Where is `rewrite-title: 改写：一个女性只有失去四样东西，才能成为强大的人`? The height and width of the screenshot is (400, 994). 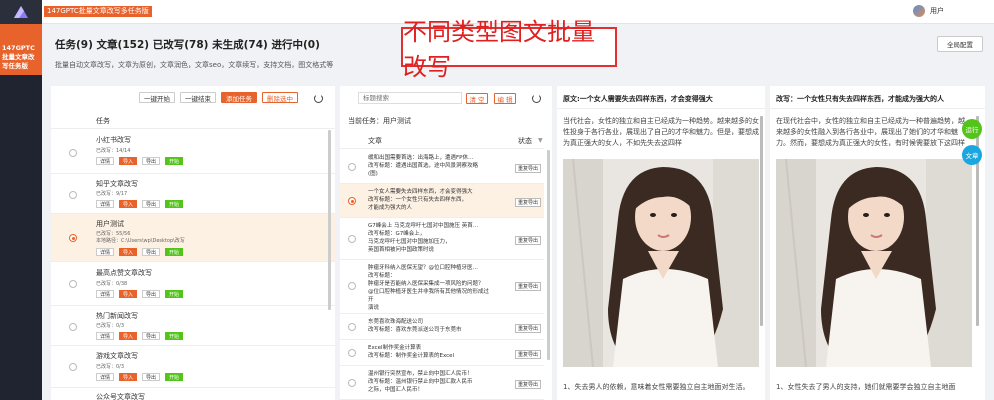
rewrite-title: 改写：一个女性只有失去四样东西，才能成为强大的人 is located at coordinates (860, 99).